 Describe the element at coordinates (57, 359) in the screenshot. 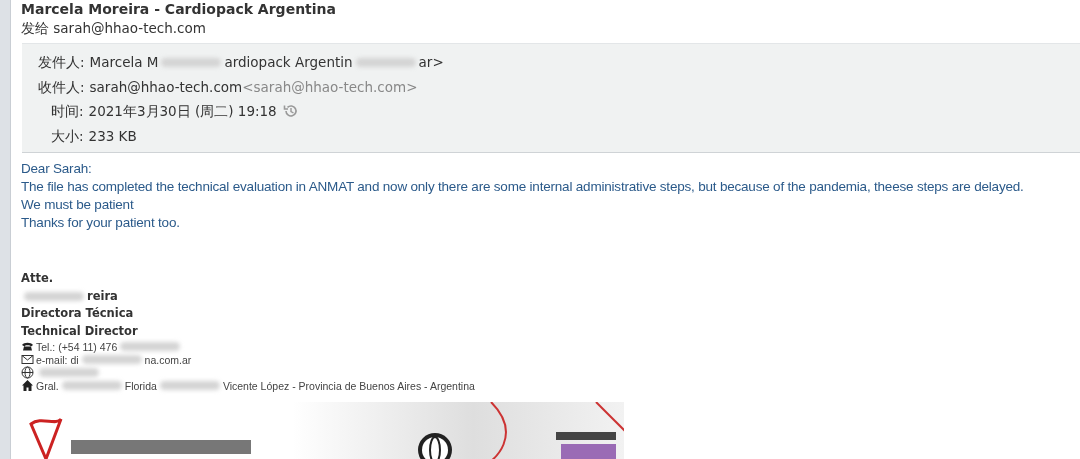

I see `text: e-mail: di` at that location.